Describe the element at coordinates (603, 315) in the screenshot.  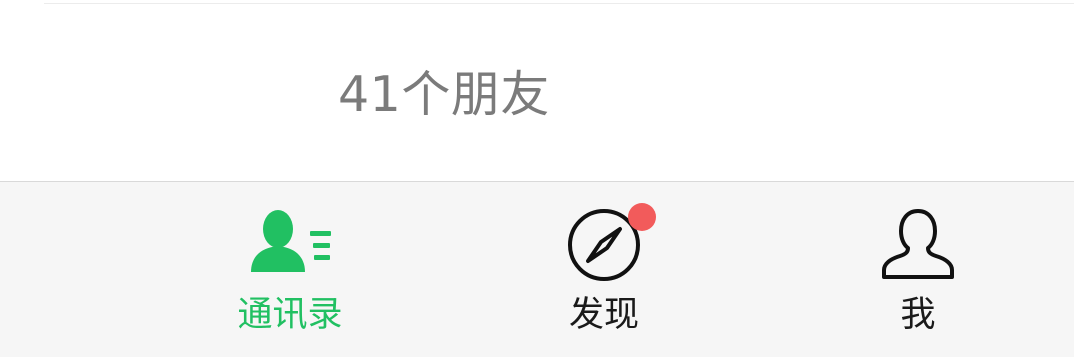
I see `tab-discover-label: 发现` at that location.